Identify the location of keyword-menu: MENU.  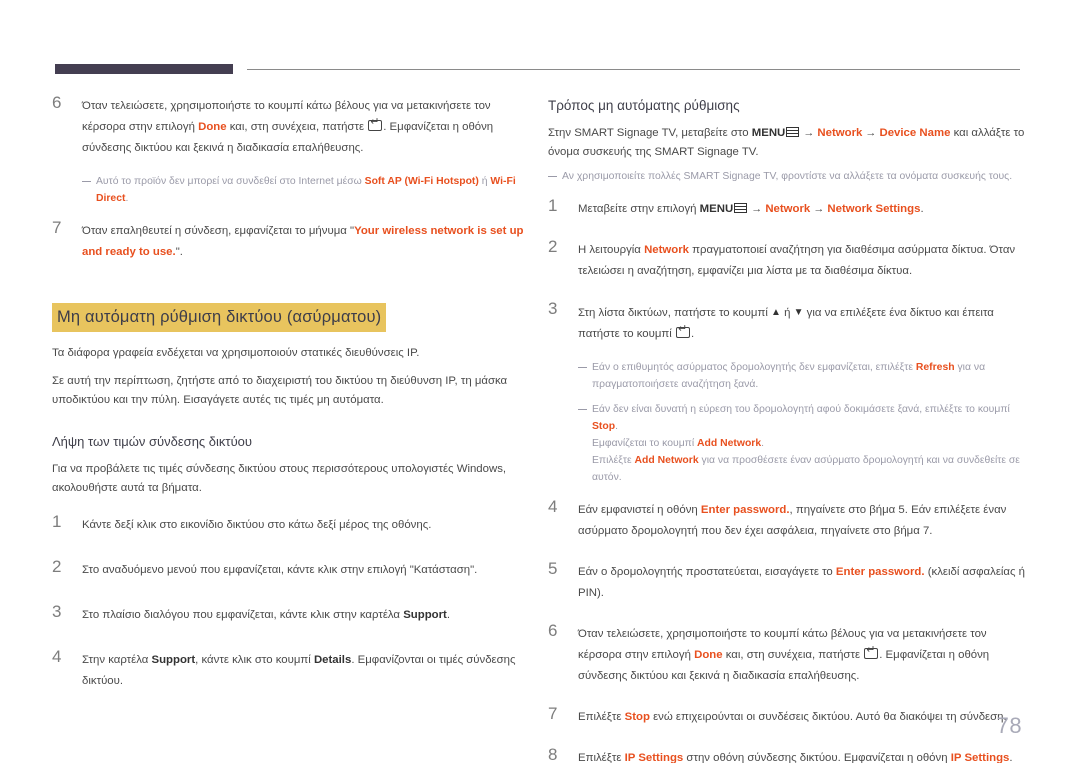
(768, 133).